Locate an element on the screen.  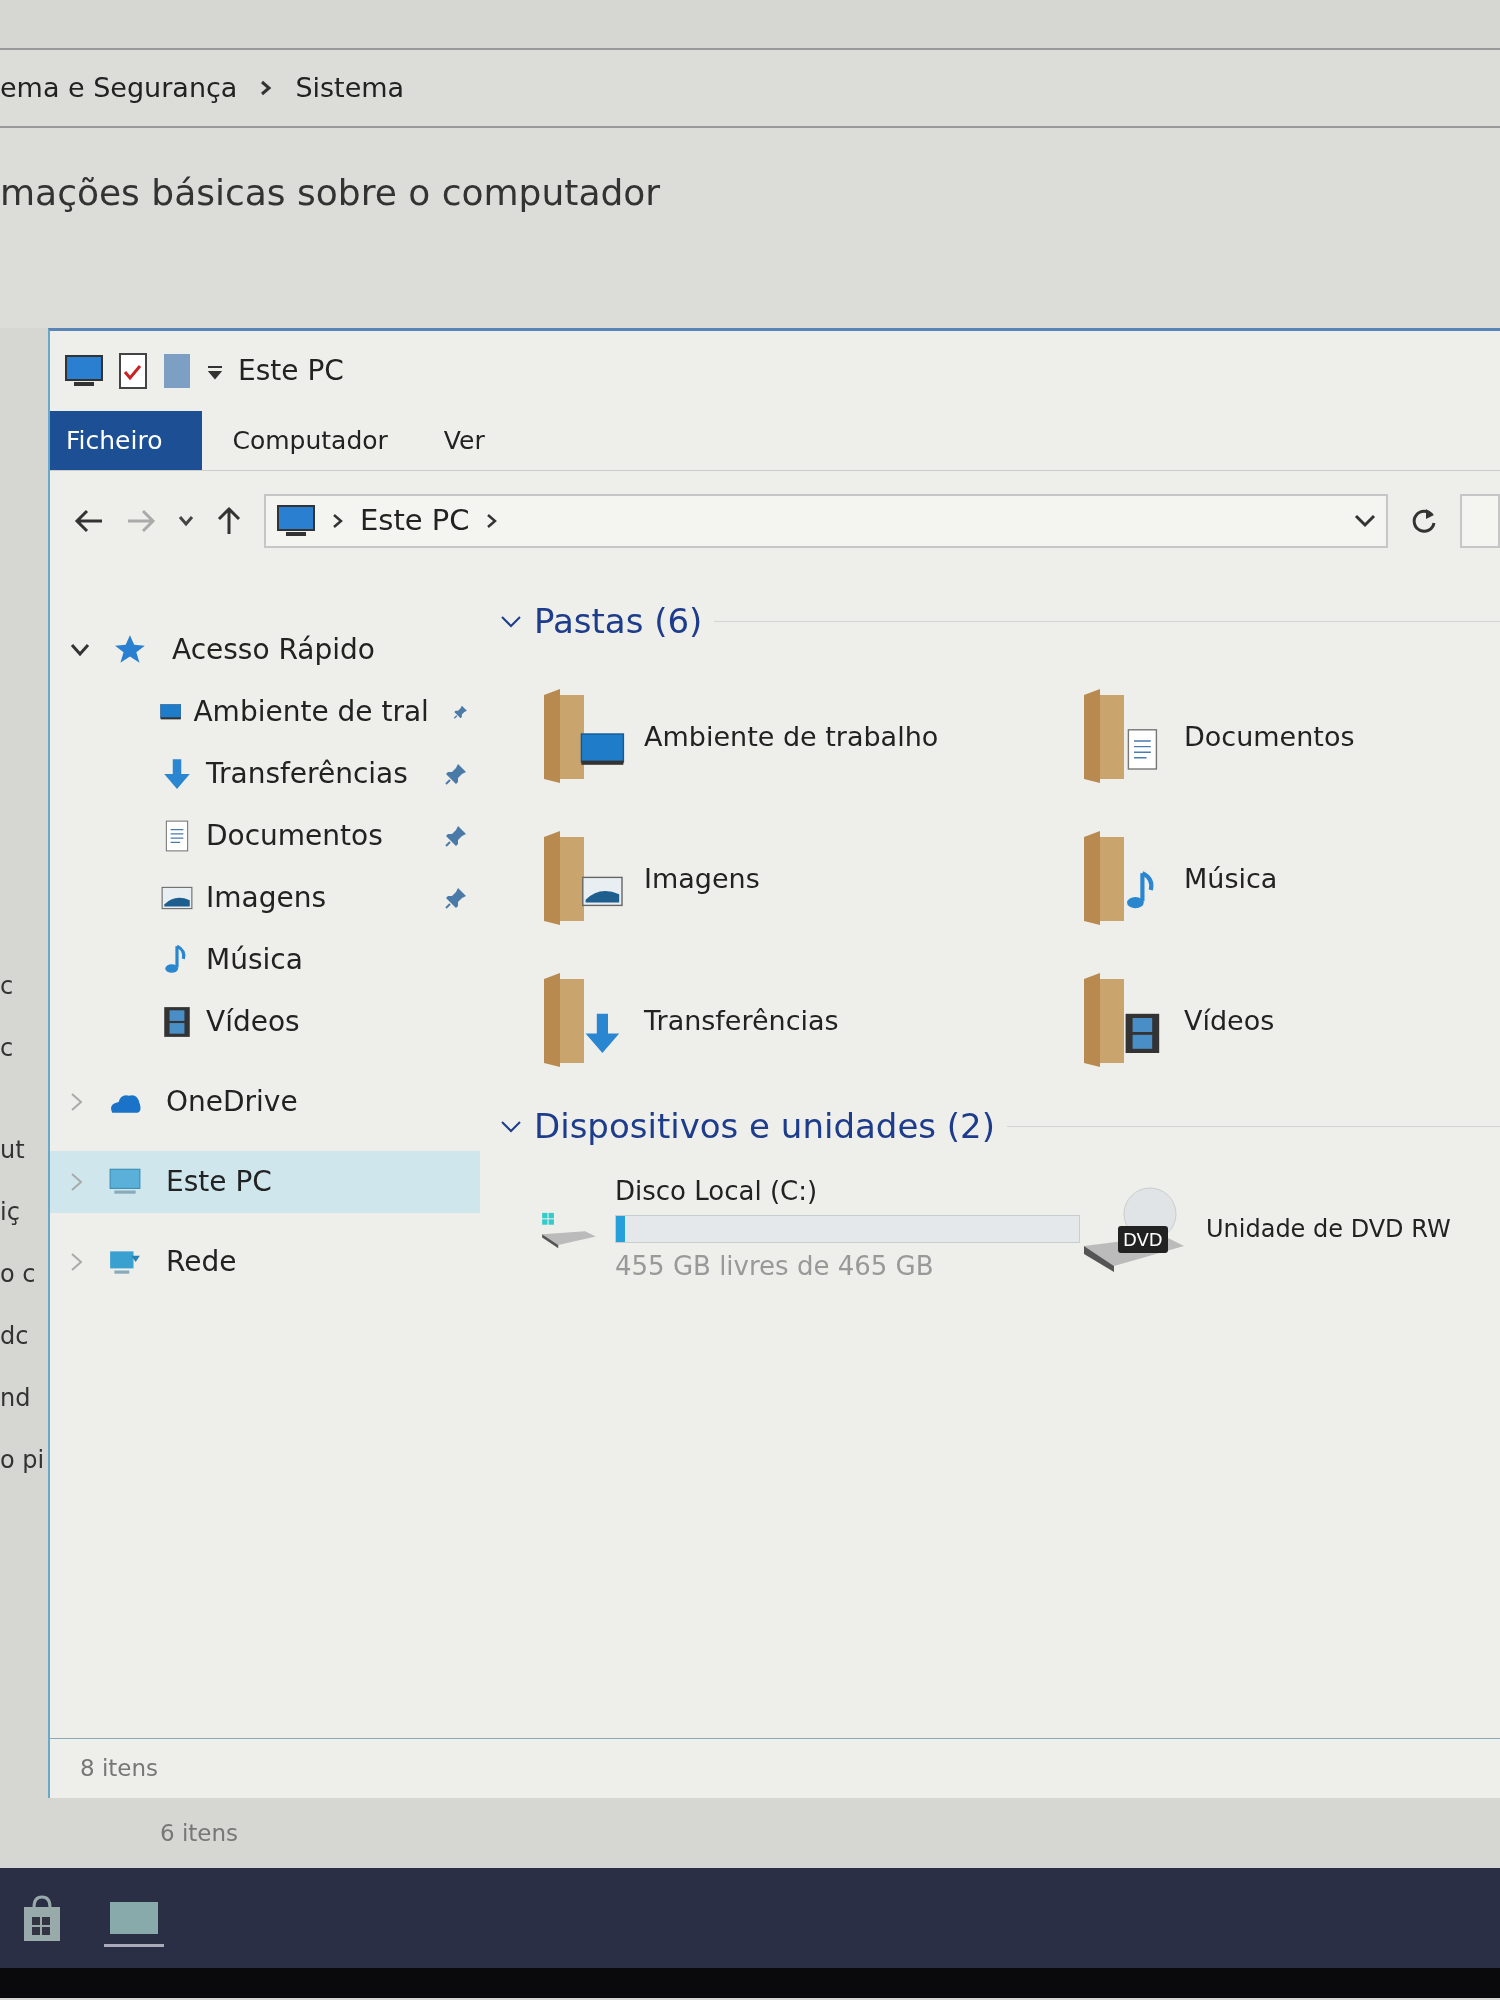
ribbon-tab: Ficheiro is located at coordinates (126, 440).